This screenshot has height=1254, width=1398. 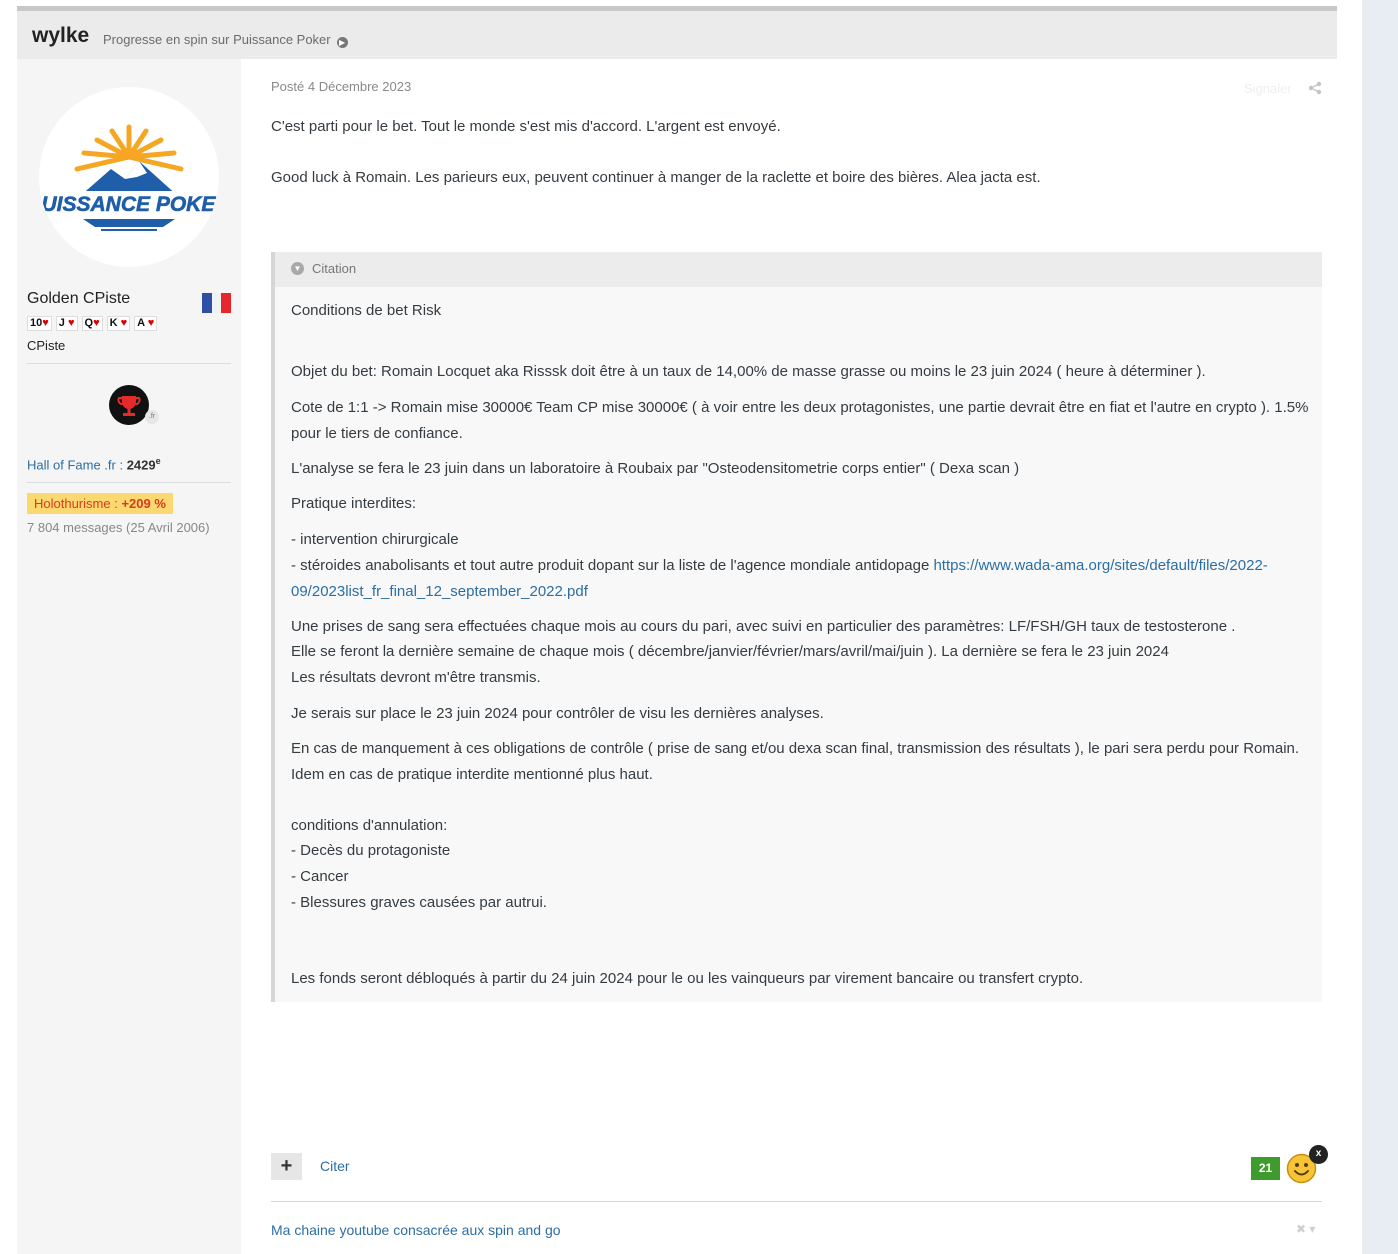 I want to click on quote-pratique-1: - intervention chirurgicale, so click(x=375, y=539).